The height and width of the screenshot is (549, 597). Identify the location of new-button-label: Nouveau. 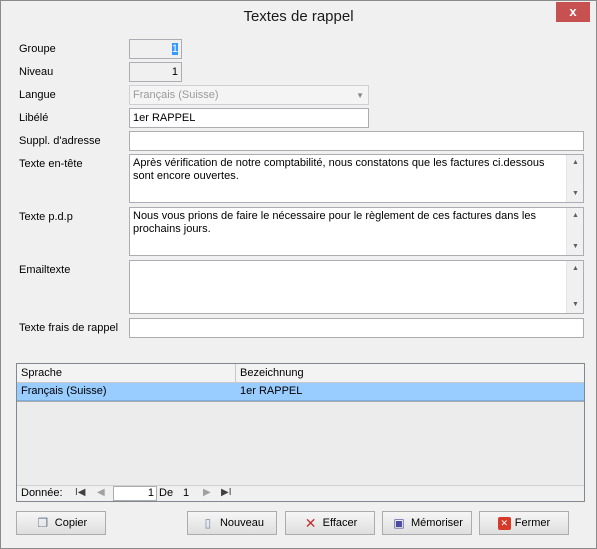
(242, 523).